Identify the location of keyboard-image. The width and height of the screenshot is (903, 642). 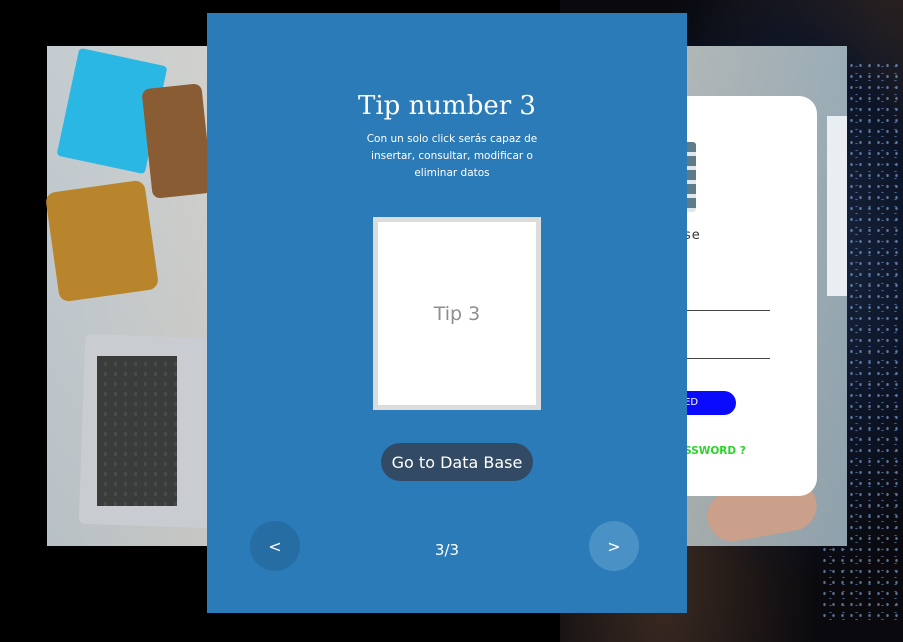
(137, 431).